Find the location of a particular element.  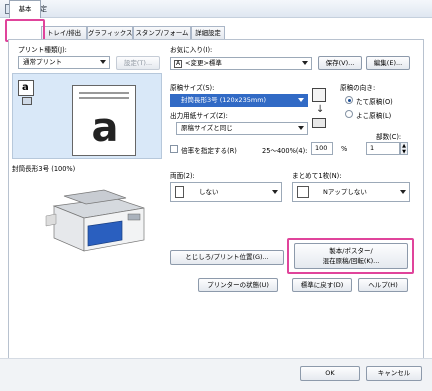

duplex-value: しない is located at coordinates (209, 192).